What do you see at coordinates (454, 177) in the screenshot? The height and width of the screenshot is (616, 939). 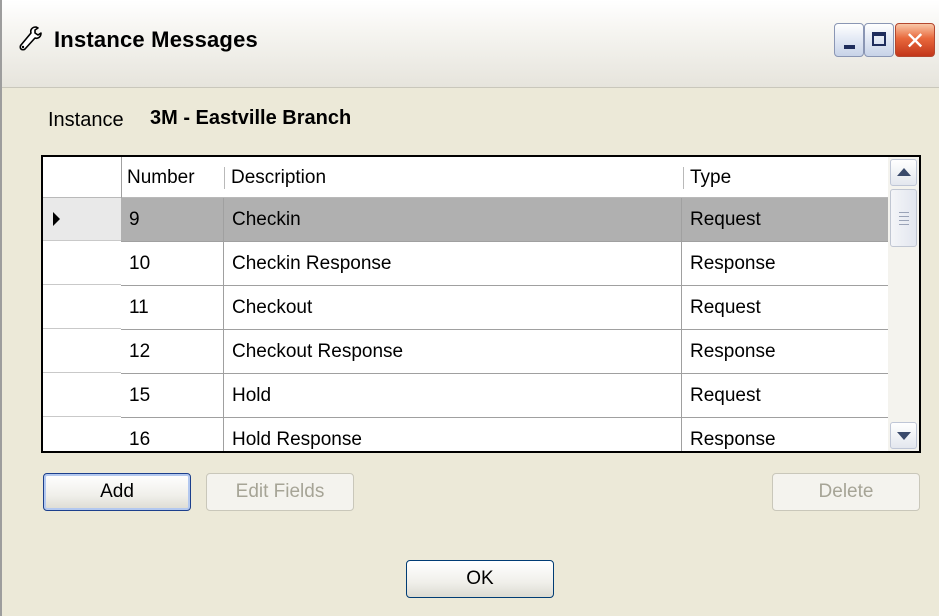 I see `column-header-description: Description` at bounding box center [454, 177].